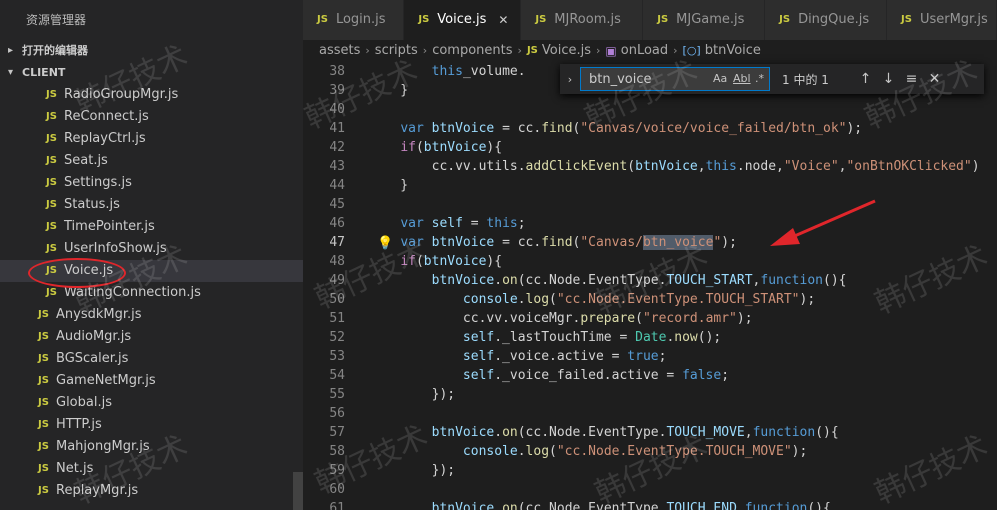 Image resolution: width=997 pixels, height=510 pixels. I want to click on tab-label: UserMgr.js, so click(953, 19).